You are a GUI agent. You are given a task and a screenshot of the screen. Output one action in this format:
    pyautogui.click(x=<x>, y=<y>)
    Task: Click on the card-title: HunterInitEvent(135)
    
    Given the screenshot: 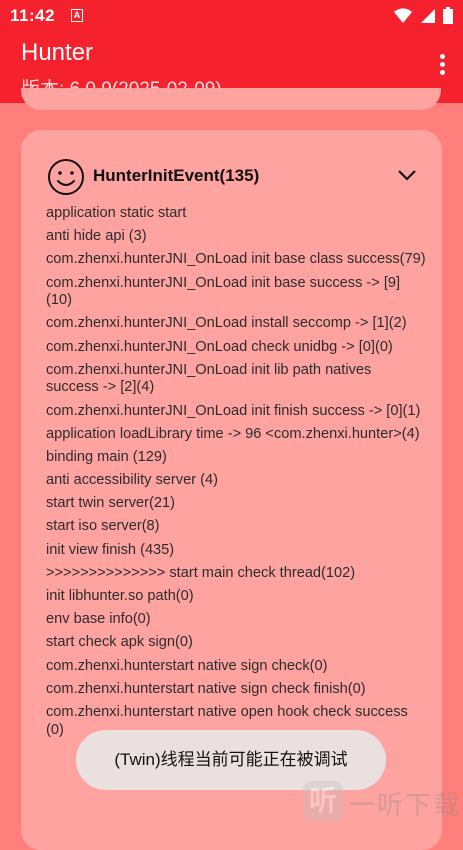 What is the action you would take?
    pyautogui.click(x=176, y=175)
    